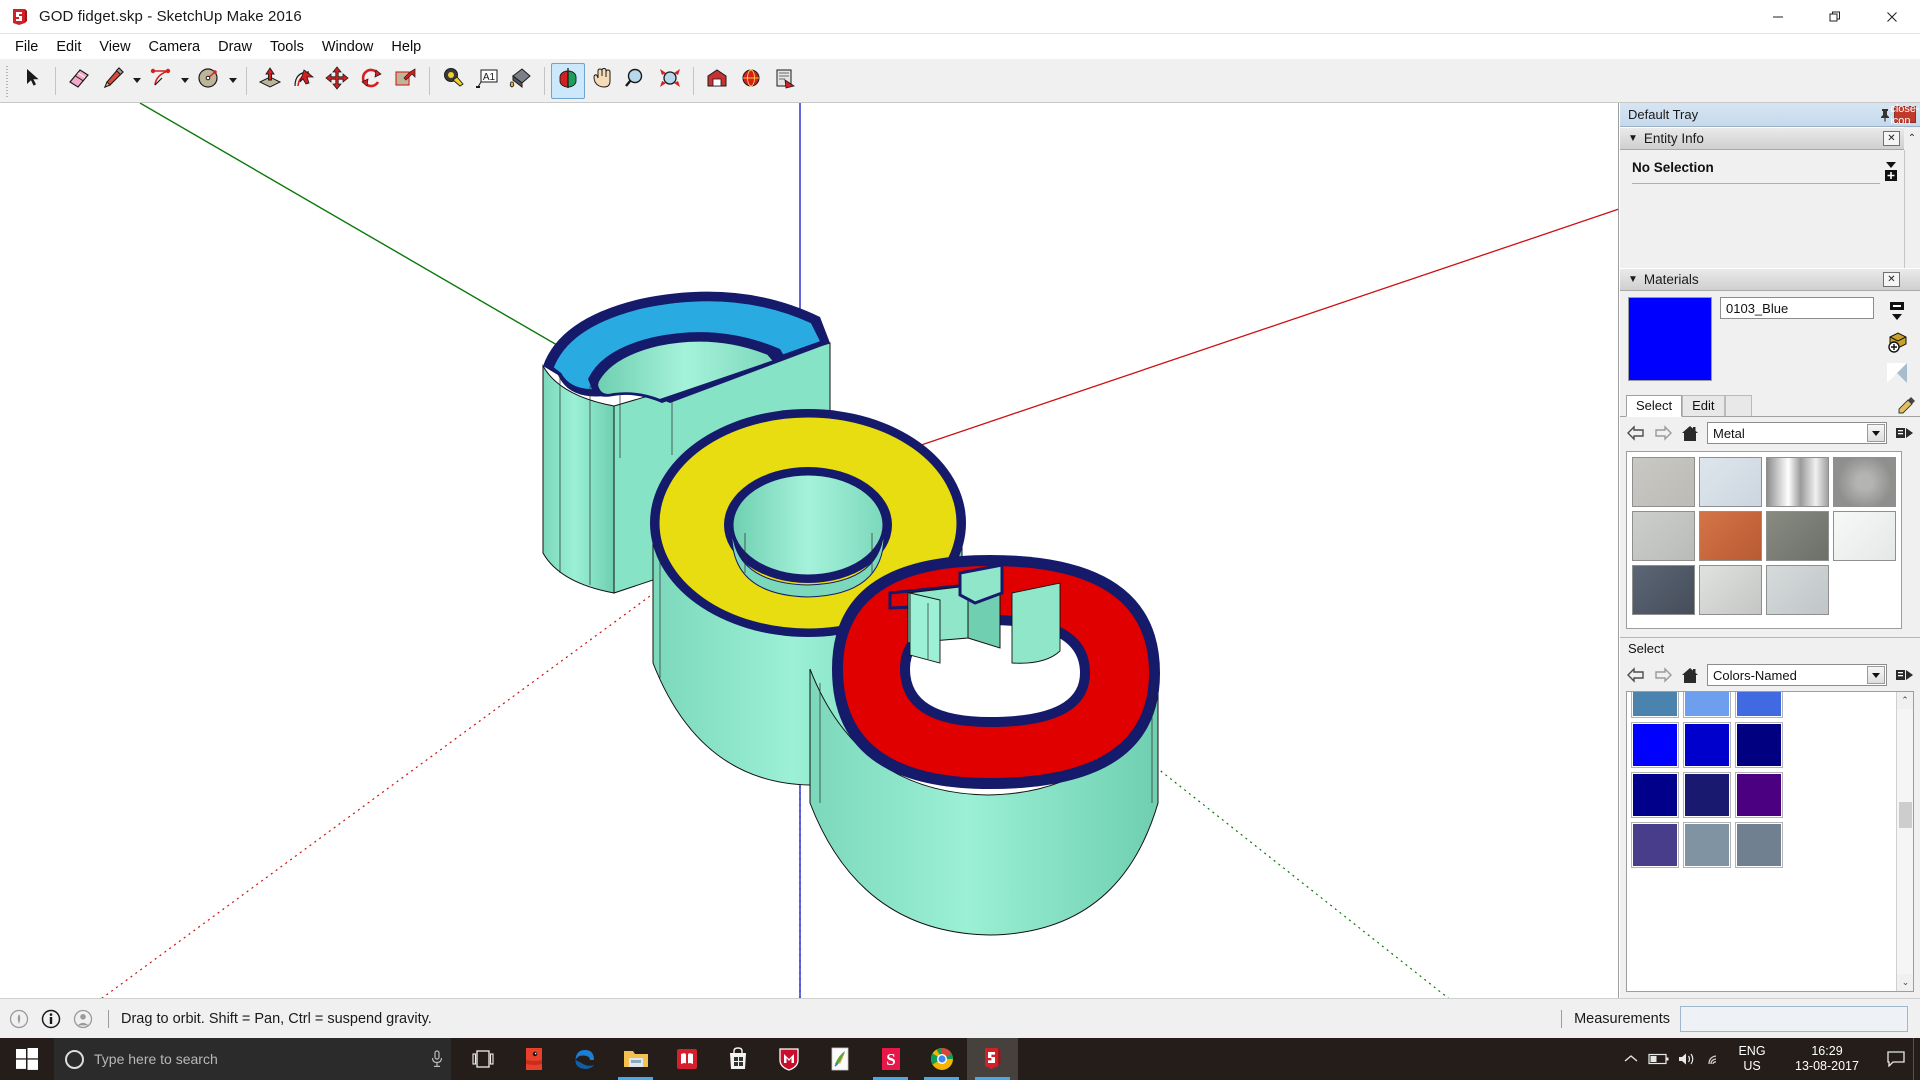 The image size is (1920, 1080). I want to click on warehouse-tool-button, so click(717, 81).